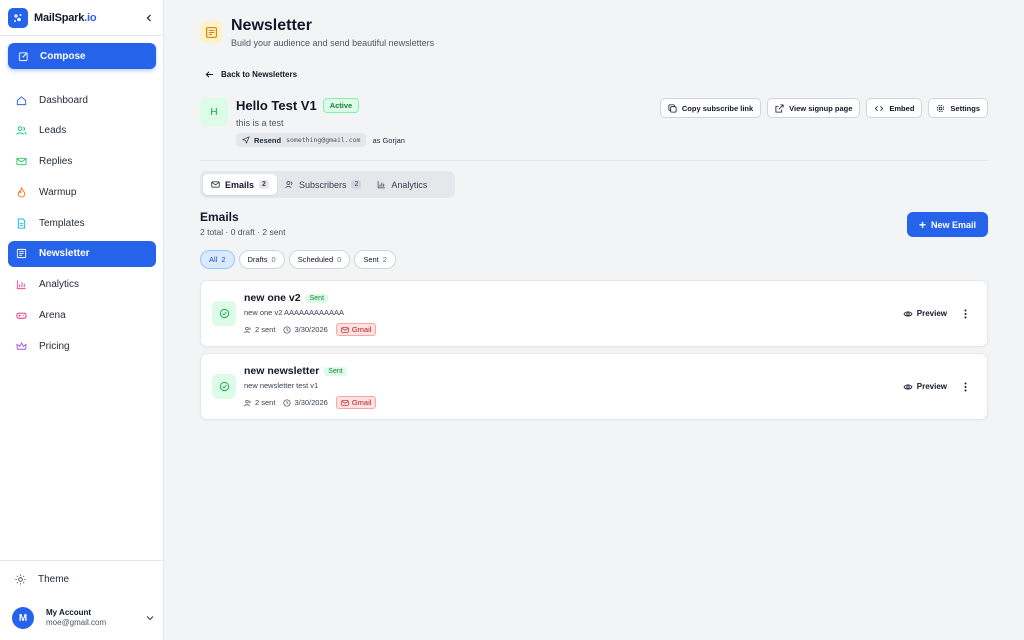 Image resolution: width=1024 pixels, height=640 pixels. I want to click on account-name: My Account, so click(69, 613).